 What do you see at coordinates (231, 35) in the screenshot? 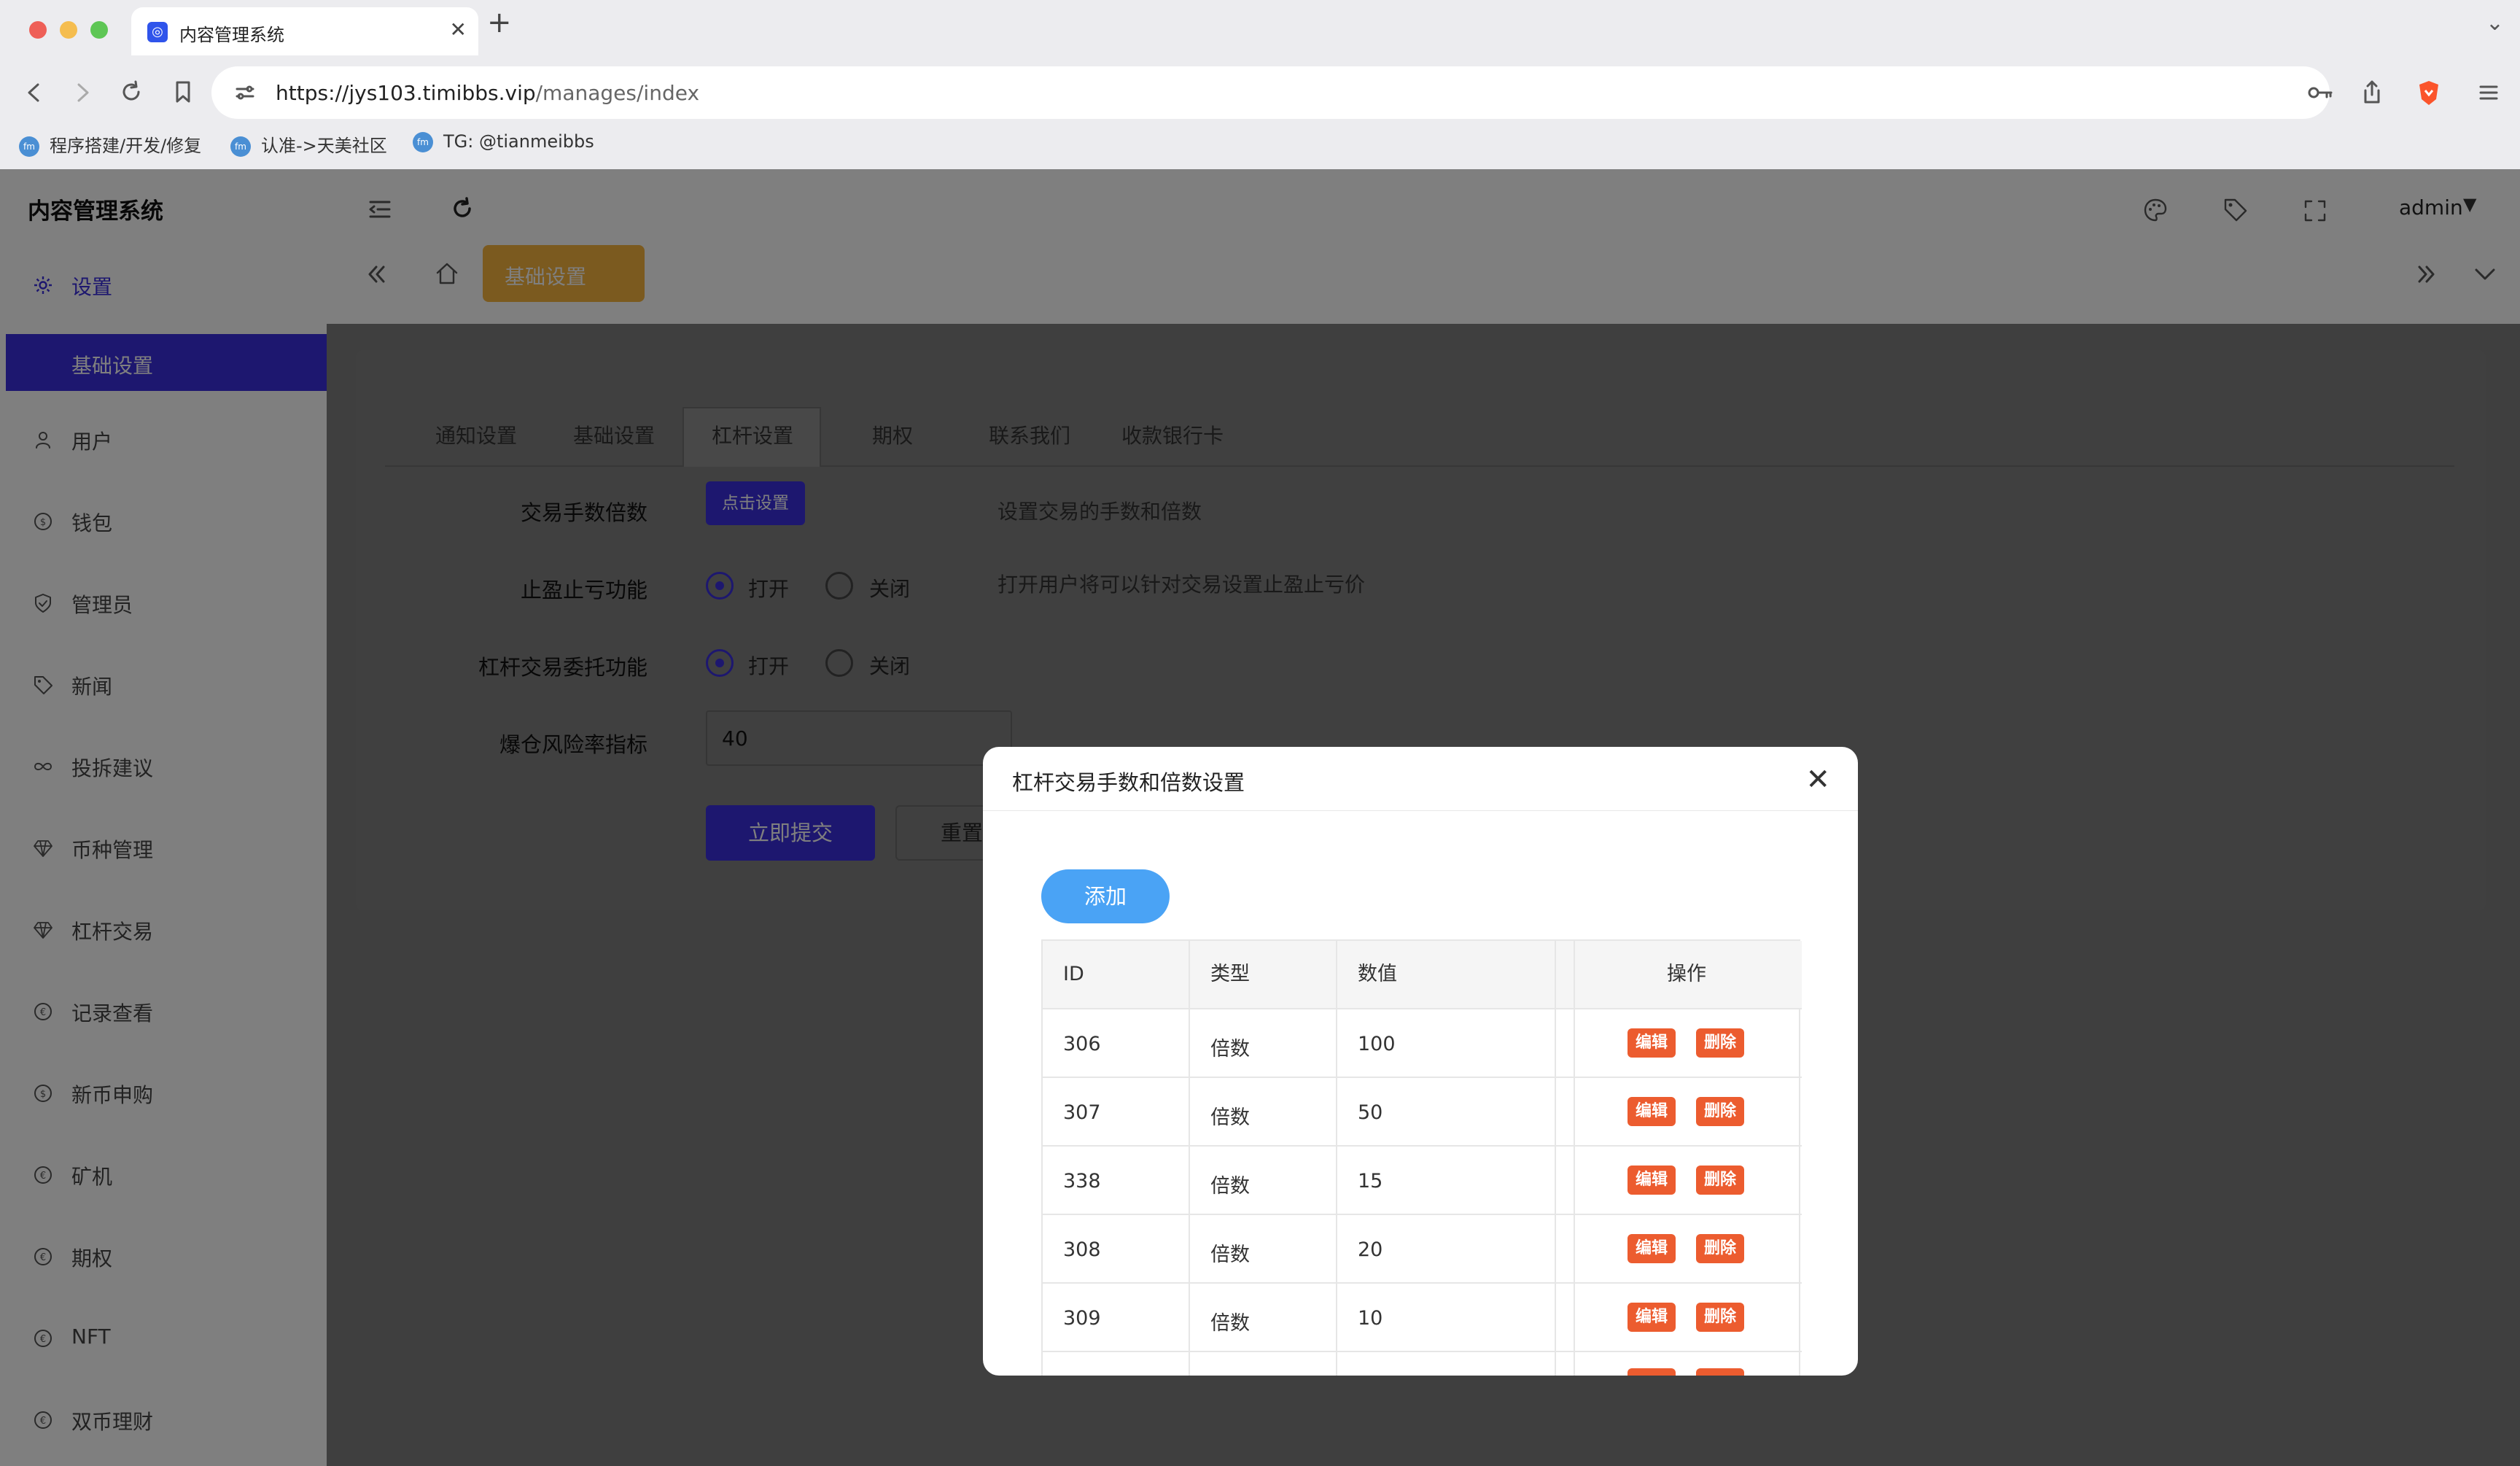
I see `browser-tab-title: 内容管理系统` at bounding box center [231, 35].